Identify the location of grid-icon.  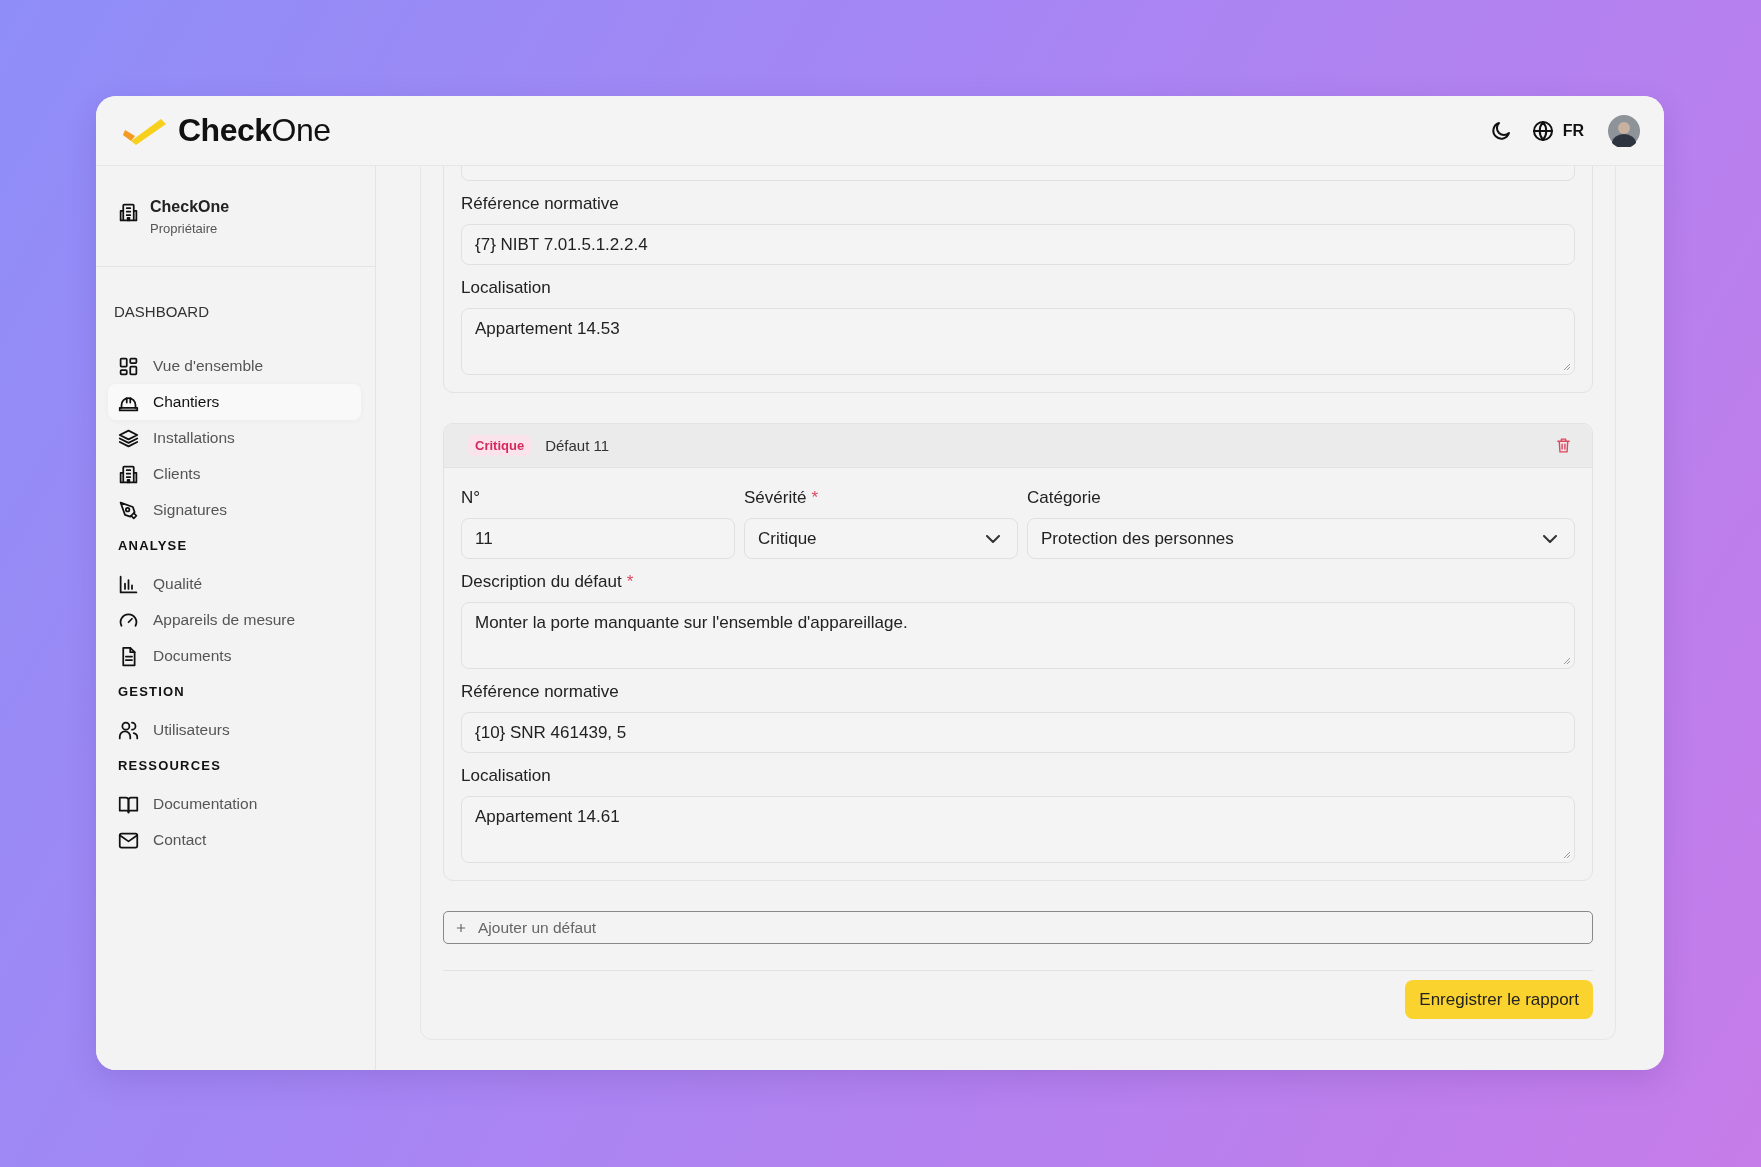
(128, 366).